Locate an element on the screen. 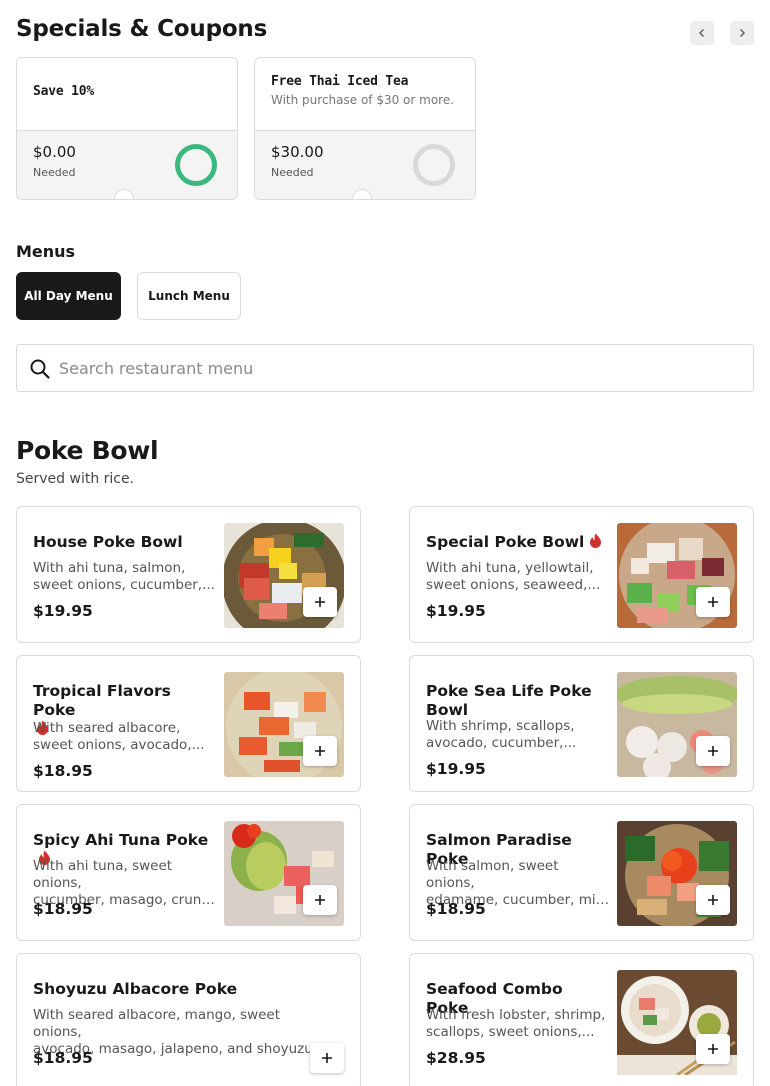  section-subtitle: Served with rice. is located at coordinates (75, 479).